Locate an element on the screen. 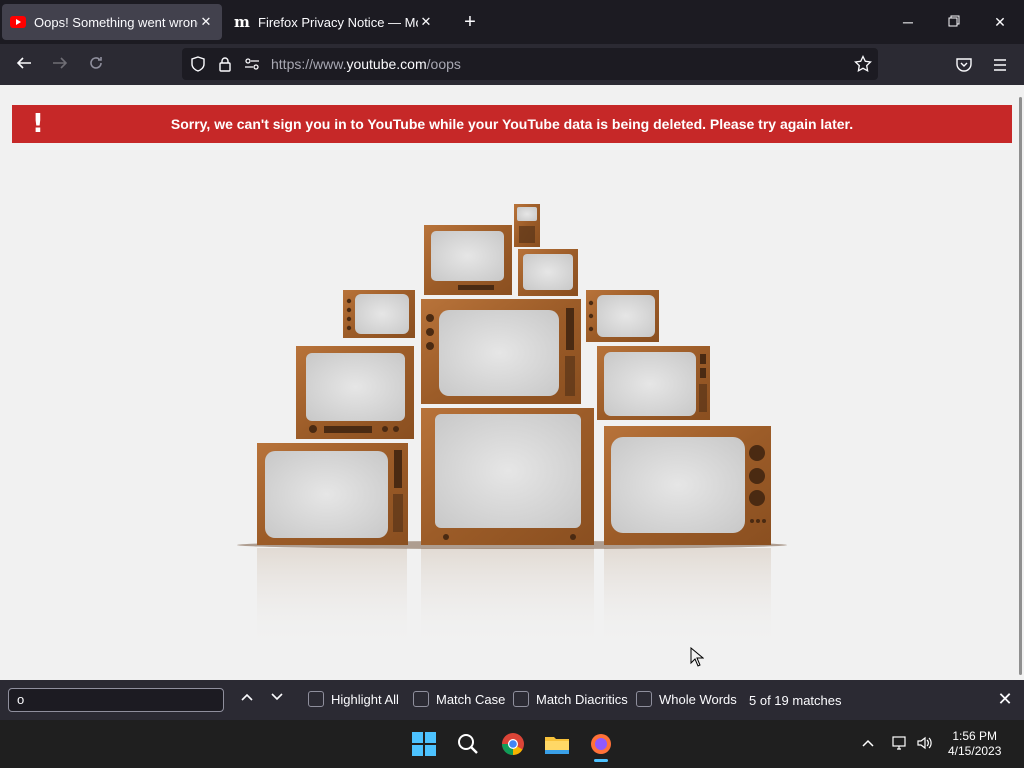  search-icon is located at coordinates (468, 744).